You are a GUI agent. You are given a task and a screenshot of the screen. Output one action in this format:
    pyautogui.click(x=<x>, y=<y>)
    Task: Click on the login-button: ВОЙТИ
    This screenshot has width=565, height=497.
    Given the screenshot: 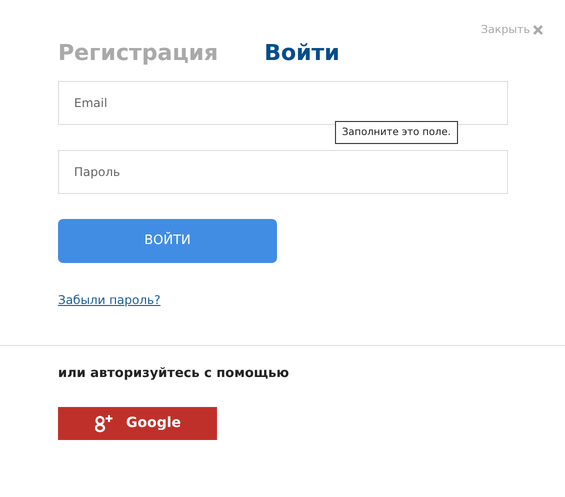 What is the action you would take?
    pyautogui.click(x=167, y=240)
    